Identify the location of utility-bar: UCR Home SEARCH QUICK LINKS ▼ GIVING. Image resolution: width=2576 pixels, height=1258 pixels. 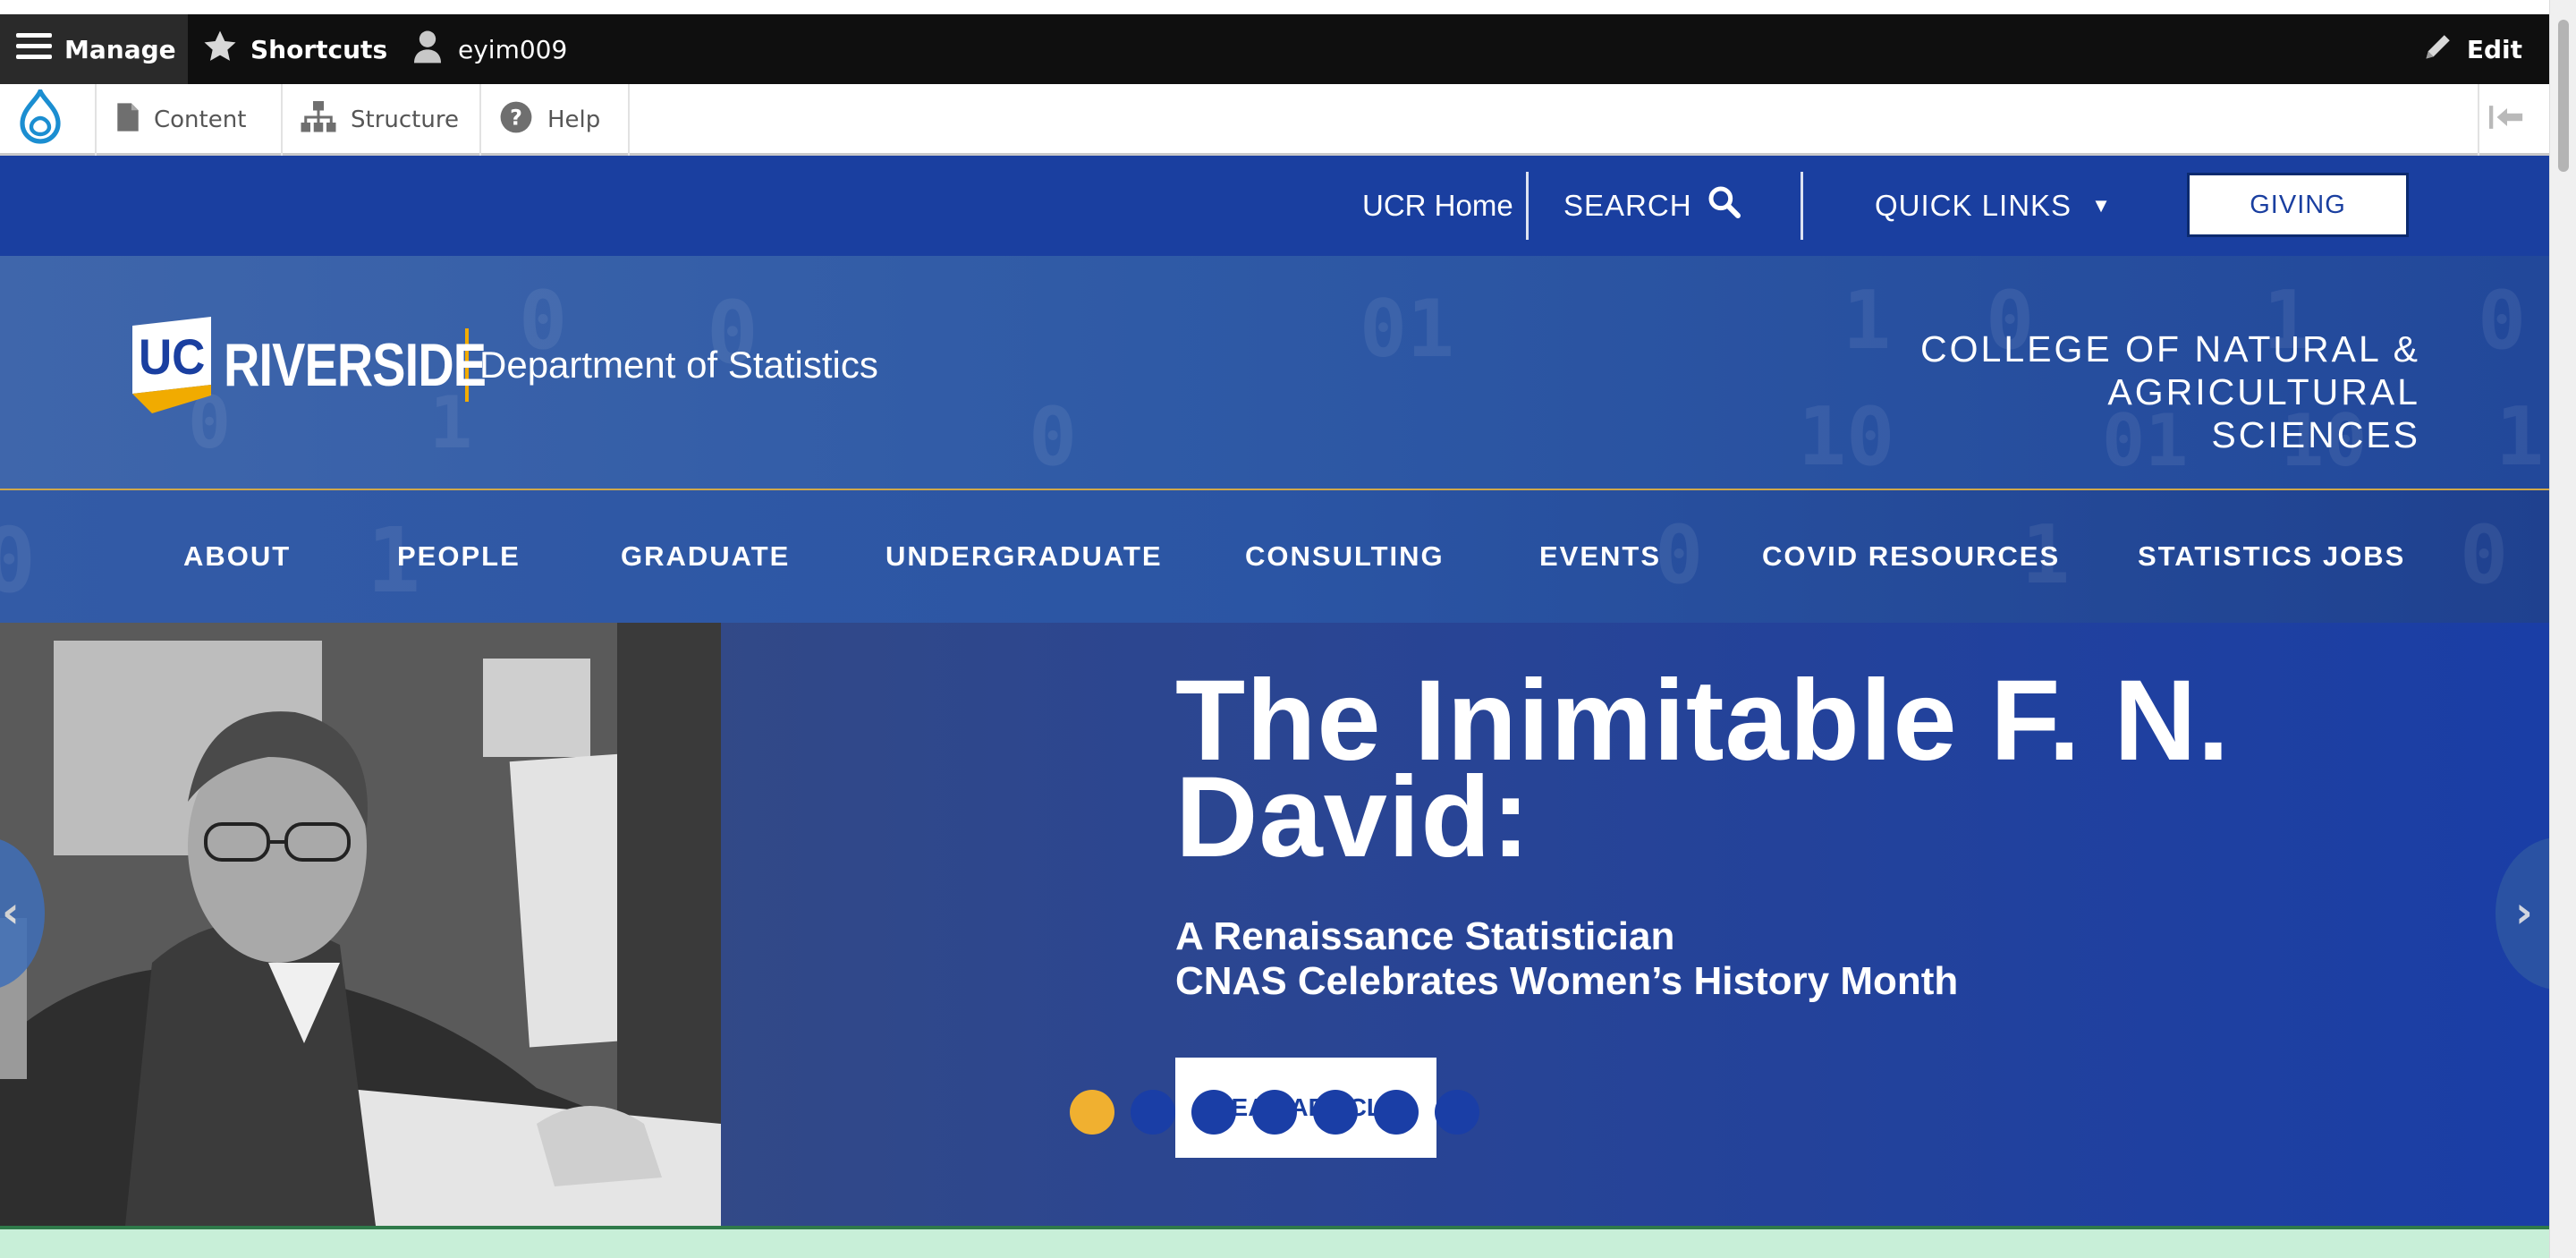
(1274, 206).